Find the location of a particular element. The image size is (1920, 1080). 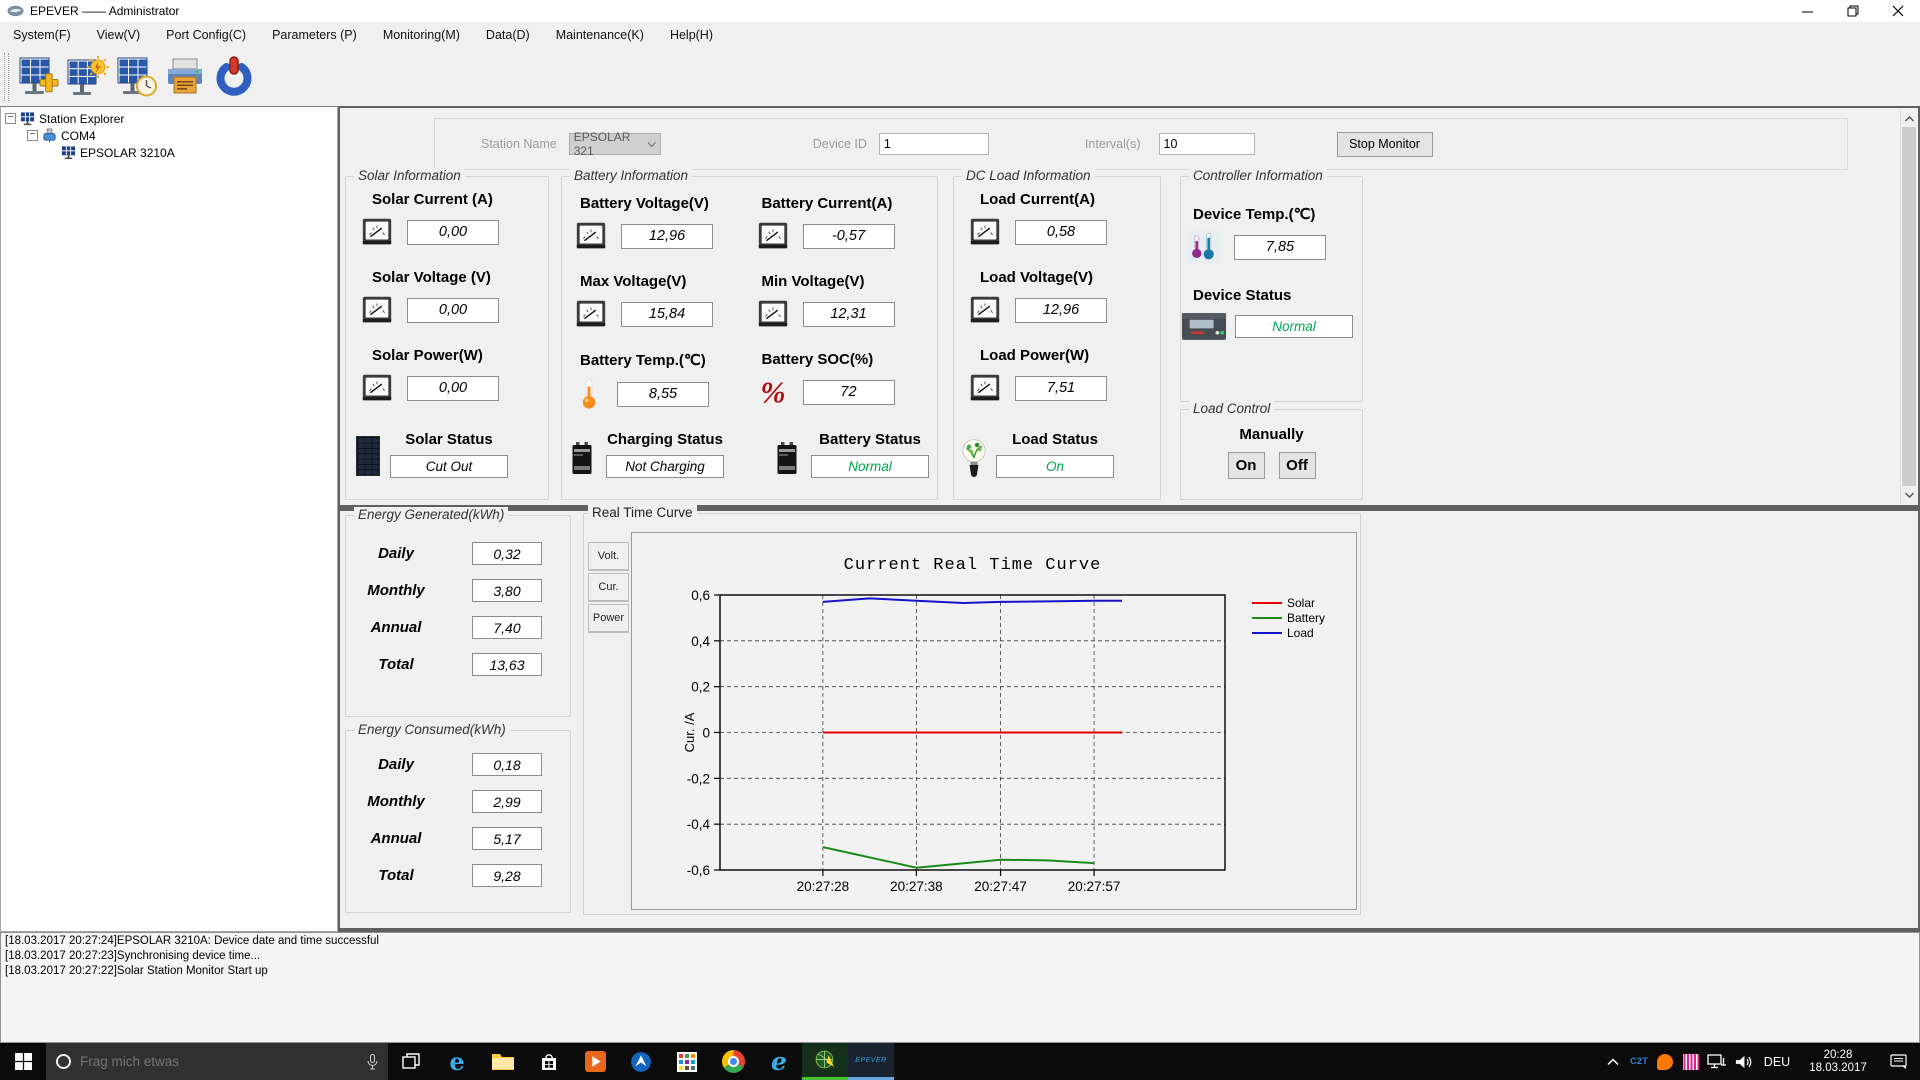

dual-thermometer-icon is located at coordinates (1204, 247).